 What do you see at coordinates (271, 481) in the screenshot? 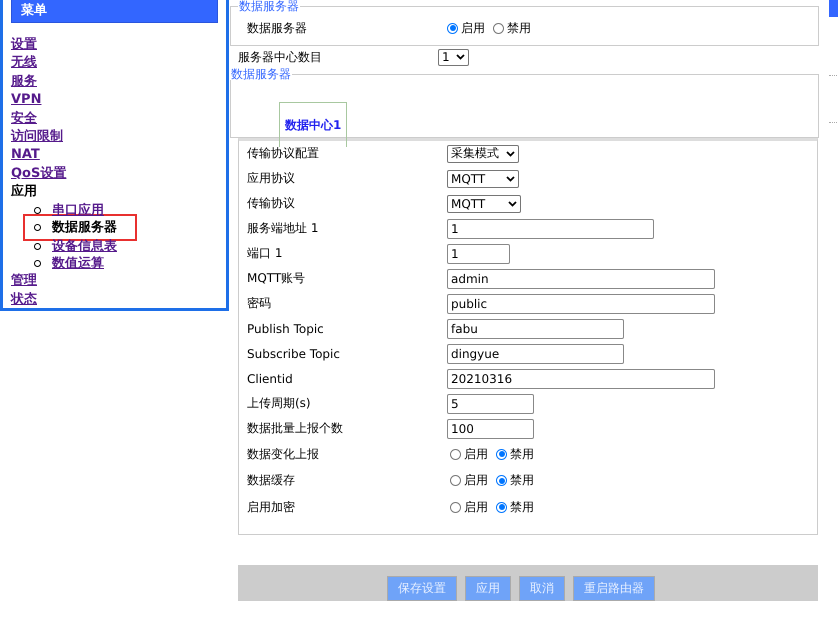
I see `field-label: 数据缓存` at bounding box center [271, 481].